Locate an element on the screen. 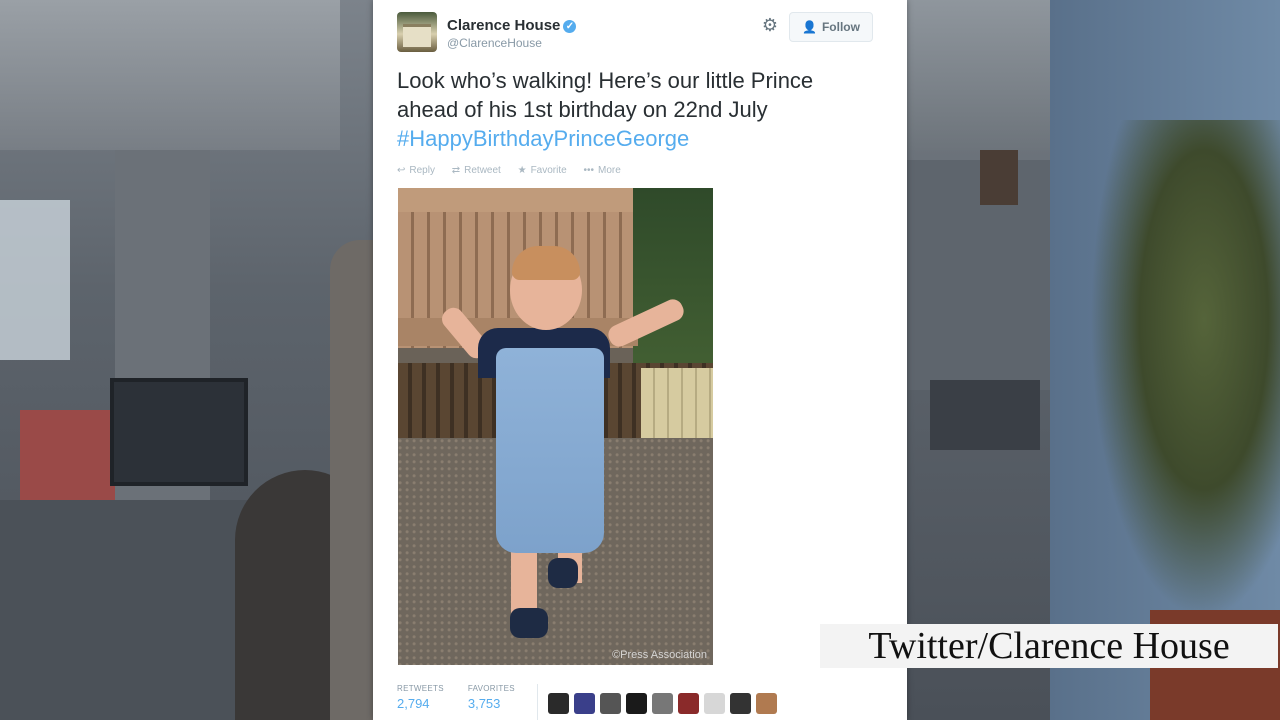 Image resolution: width=1280 pixels, height=720 pixels. photo-child-leg-left is located at coordinates (524, 581).